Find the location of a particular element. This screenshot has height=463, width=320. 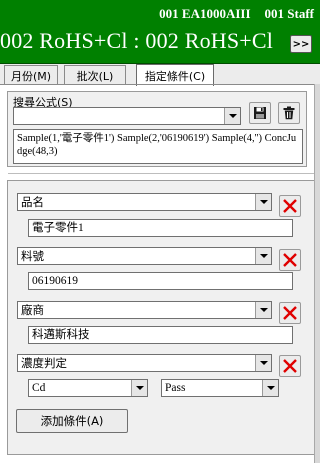

condition-3-delete-button is located at coordinates (290, 313).